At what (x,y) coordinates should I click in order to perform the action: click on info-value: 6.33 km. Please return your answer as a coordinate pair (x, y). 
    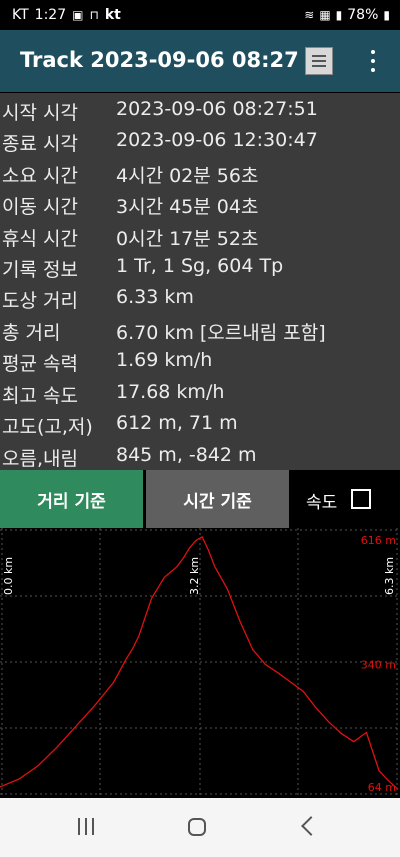
    Looking at the image, I should click on (155, 297).